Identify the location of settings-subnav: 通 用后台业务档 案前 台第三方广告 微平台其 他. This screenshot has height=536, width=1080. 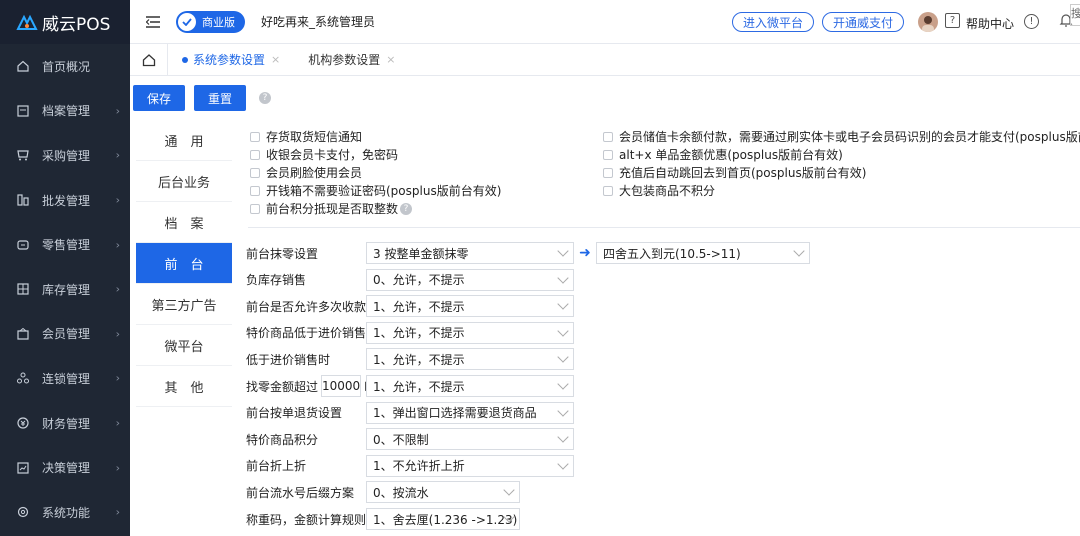
(184, 263).